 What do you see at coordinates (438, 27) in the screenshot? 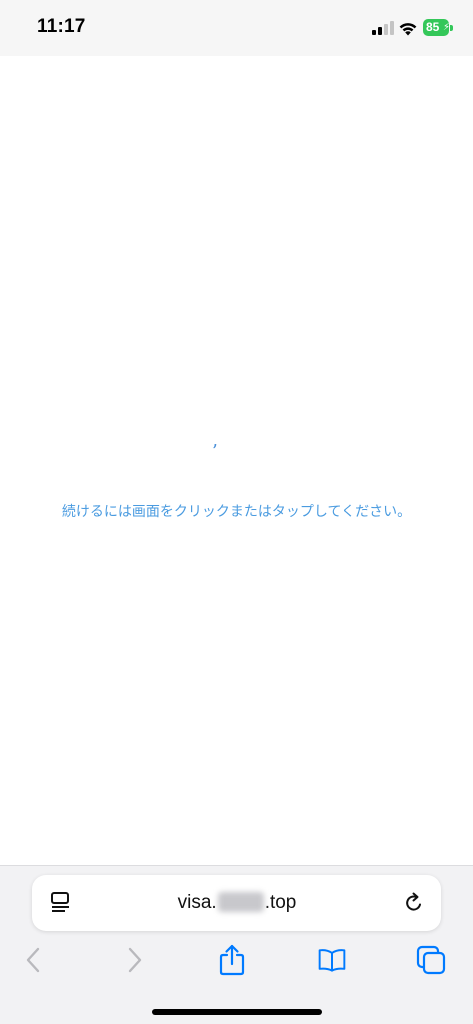
I see `battery-icon: 85 ⚡` at bounding box center [438, 27].